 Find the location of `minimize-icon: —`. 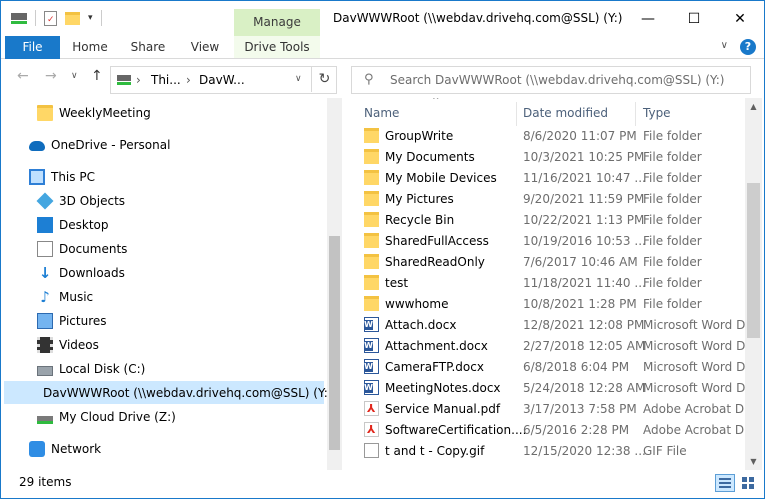

minimize-icon: — is located at coordinates (648, 18).